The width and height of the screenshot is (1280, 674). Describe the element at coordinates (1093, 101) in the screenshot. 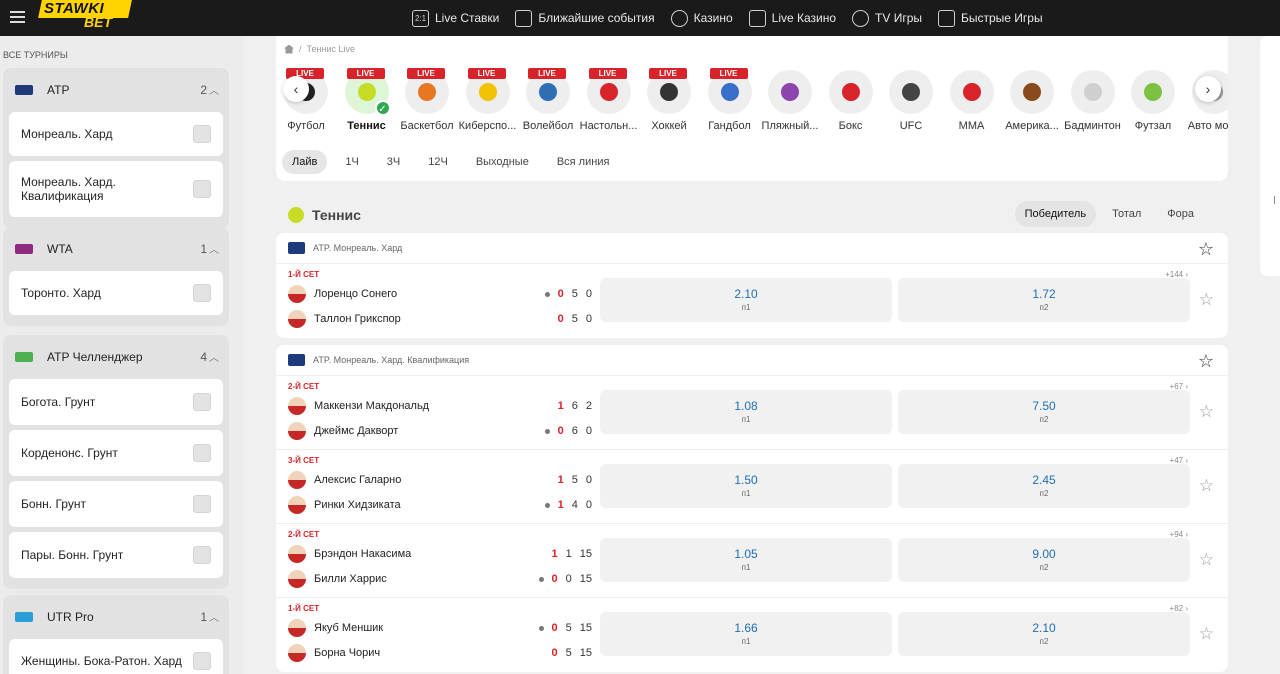

I see `sport-item: Бадминтон` at that location.